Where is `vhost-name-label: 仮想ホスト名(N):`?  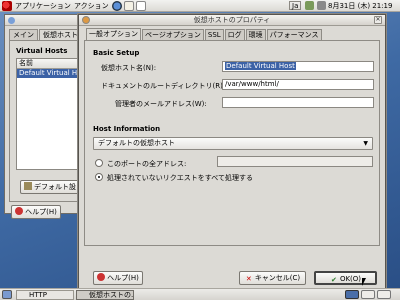 vhost-name-label: 仮想ホスト名(N): is located at coordinates (129, 68).